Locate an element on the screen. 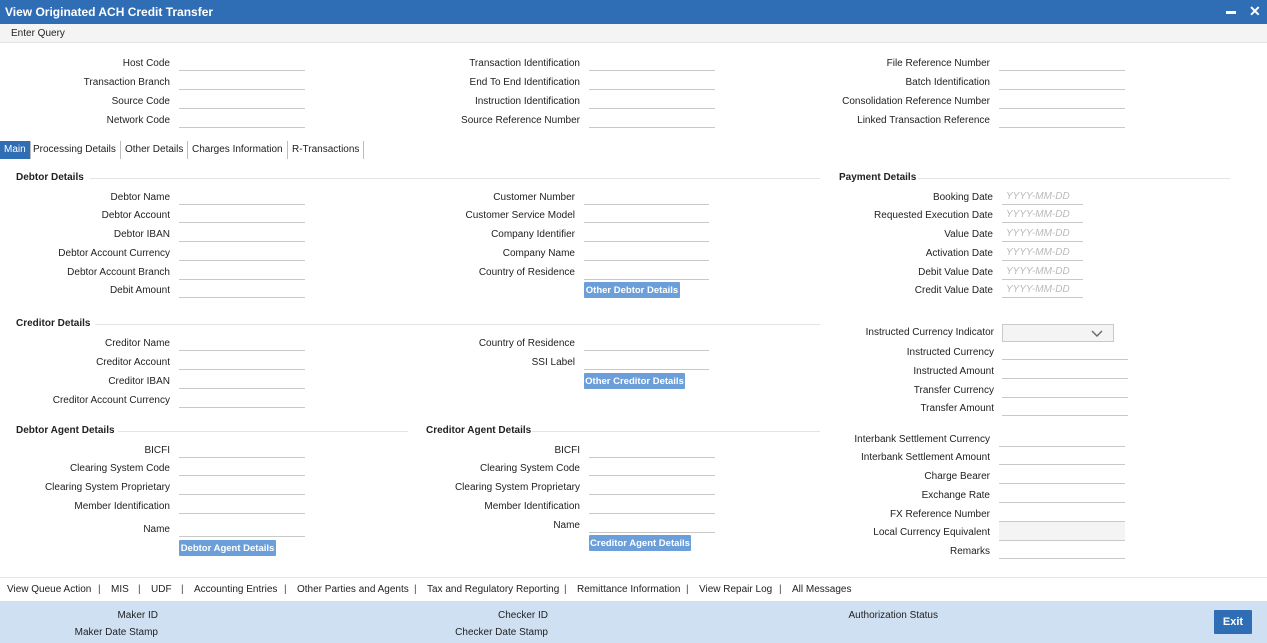 This screenshot has height=643, width=1267. debtor-agent-name-field is located at coordinates (242, 529).